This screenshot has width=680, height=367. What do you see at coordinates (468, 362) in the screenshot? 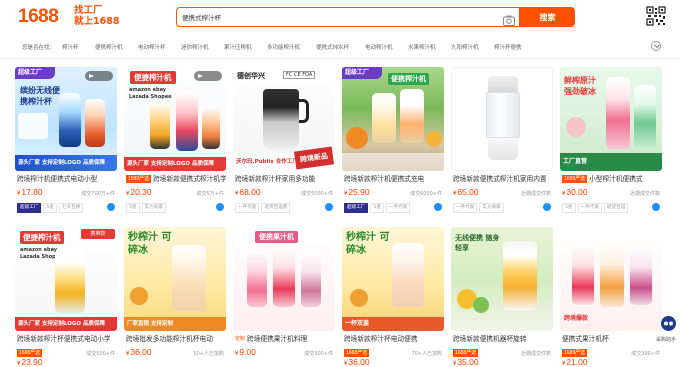
I see `price-value: 35.00` at bounding box center [468, 362].